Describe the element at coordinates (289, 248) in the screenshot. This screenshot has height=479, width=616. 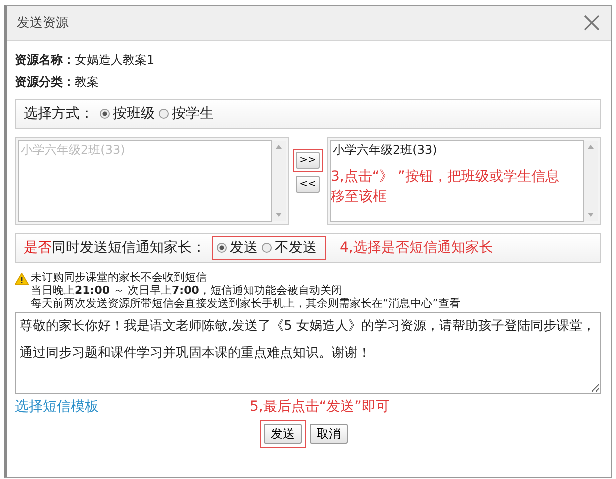
I see `radio-option: 不发送` at that location.